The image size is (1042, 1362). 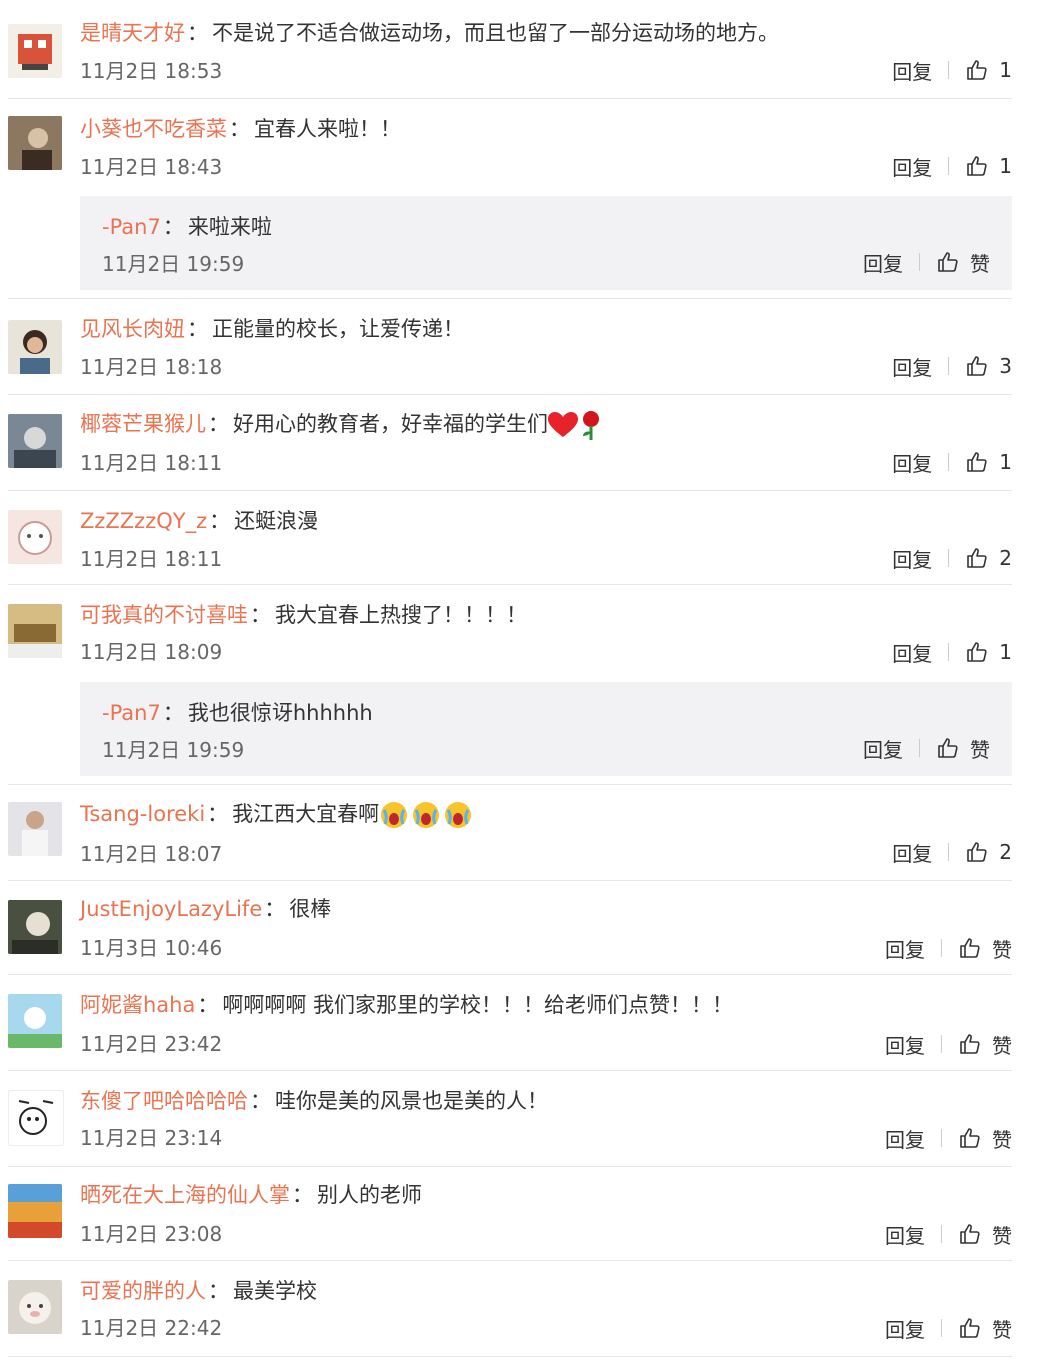 What do you see at coordinates (185, 1195) in the screenshot?
I see `username-link: 晒死在大上海的仙人掌` at bounding box center [185, 1195].